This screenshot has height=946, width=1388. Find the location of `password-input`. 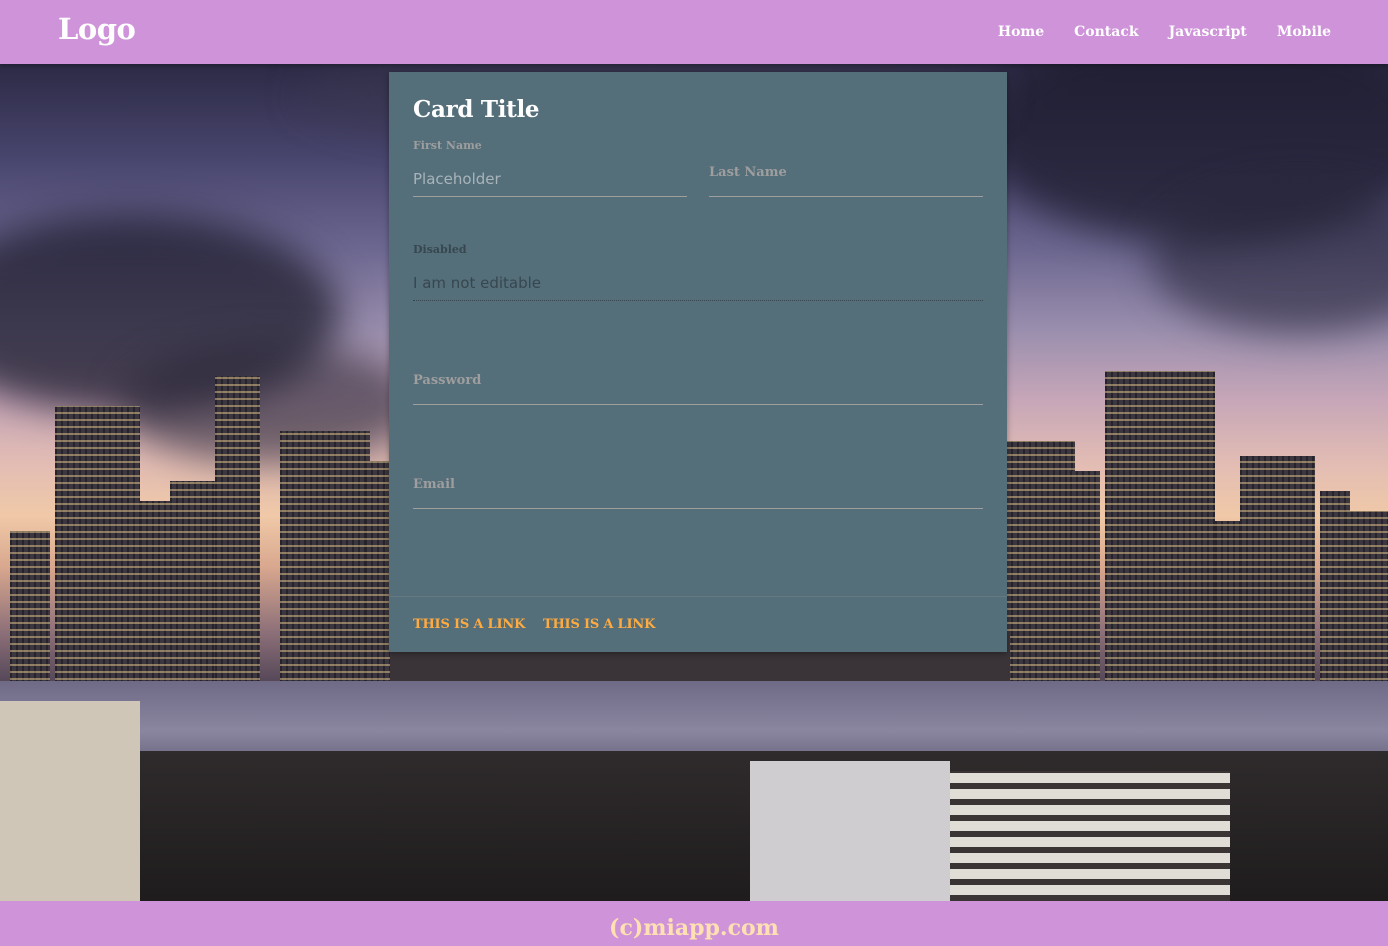

password-input is located at coordinates (698, 388).